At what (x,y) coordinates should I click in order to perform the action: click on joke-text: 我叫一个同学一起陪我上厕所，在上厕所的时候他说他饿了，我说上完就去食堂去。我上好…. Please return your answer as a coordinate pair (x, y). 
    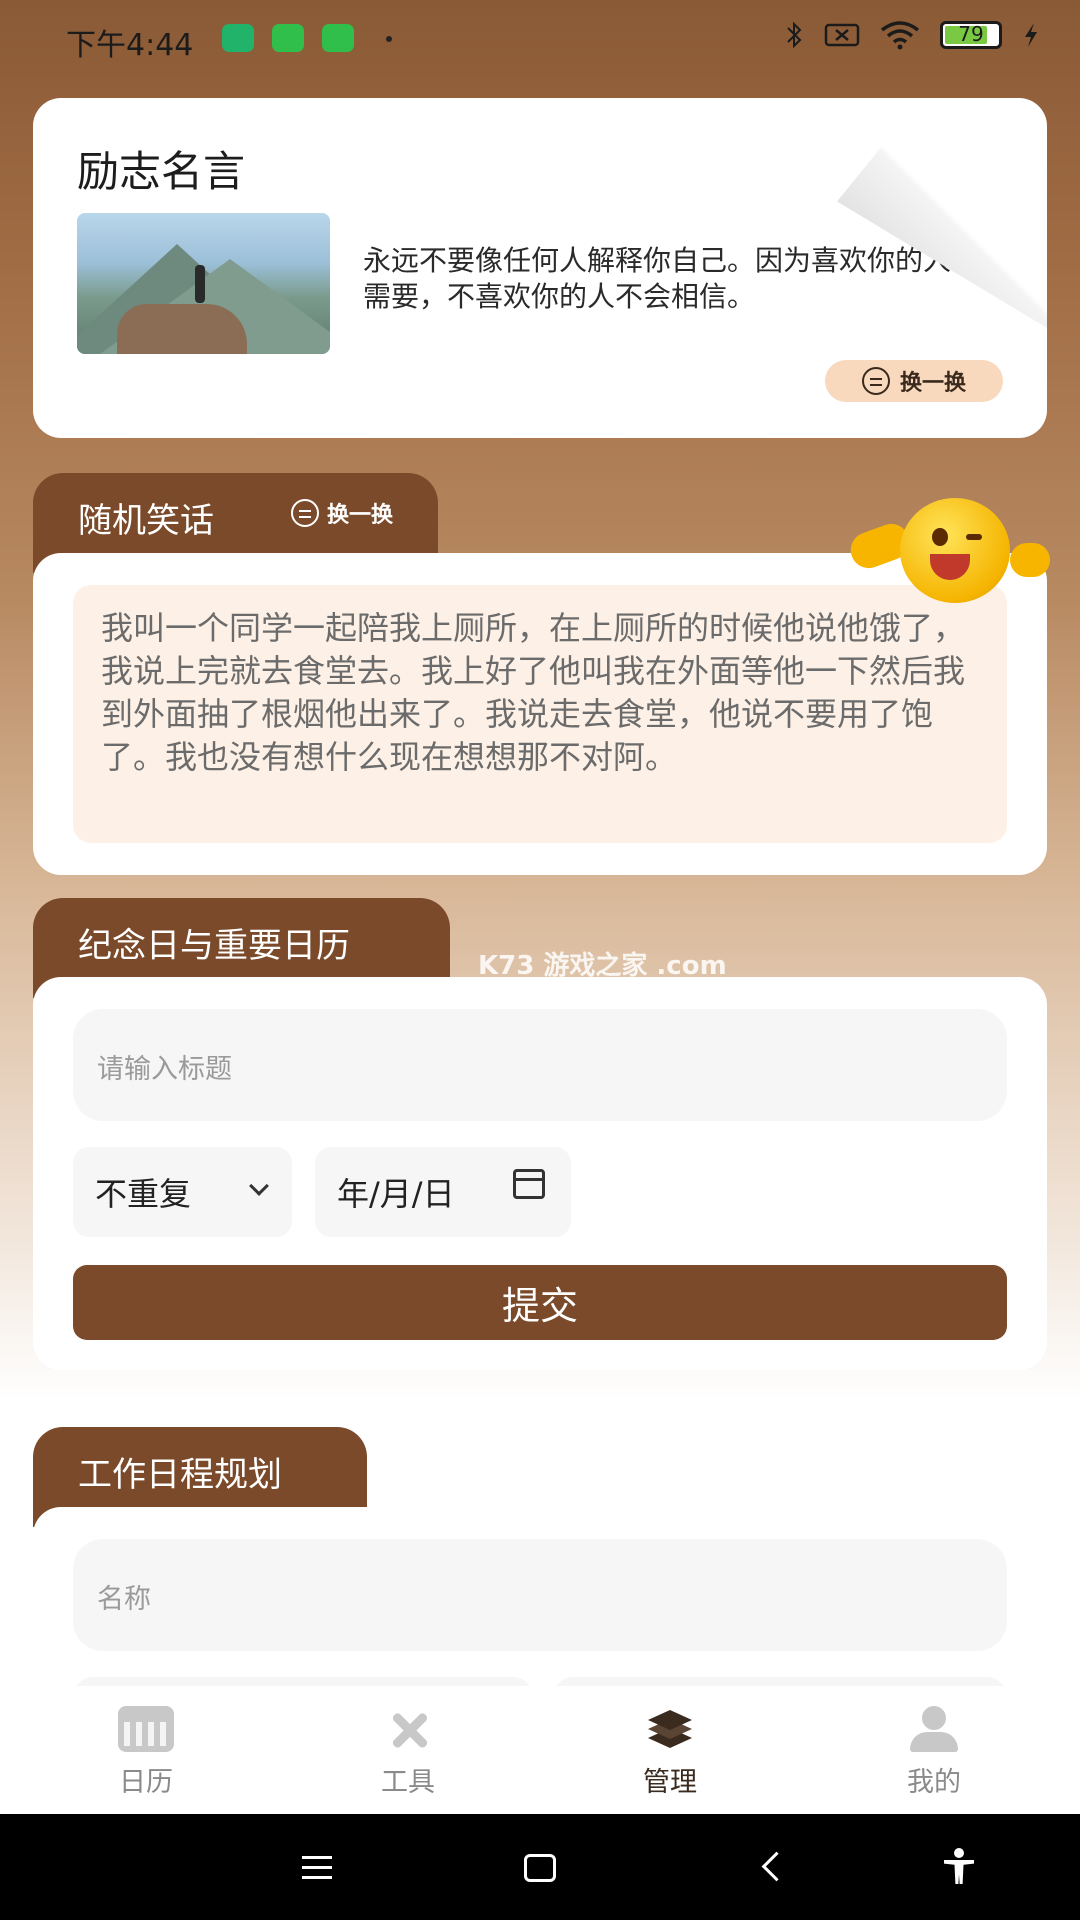
    Looking at the image, I should click on (533, 692).